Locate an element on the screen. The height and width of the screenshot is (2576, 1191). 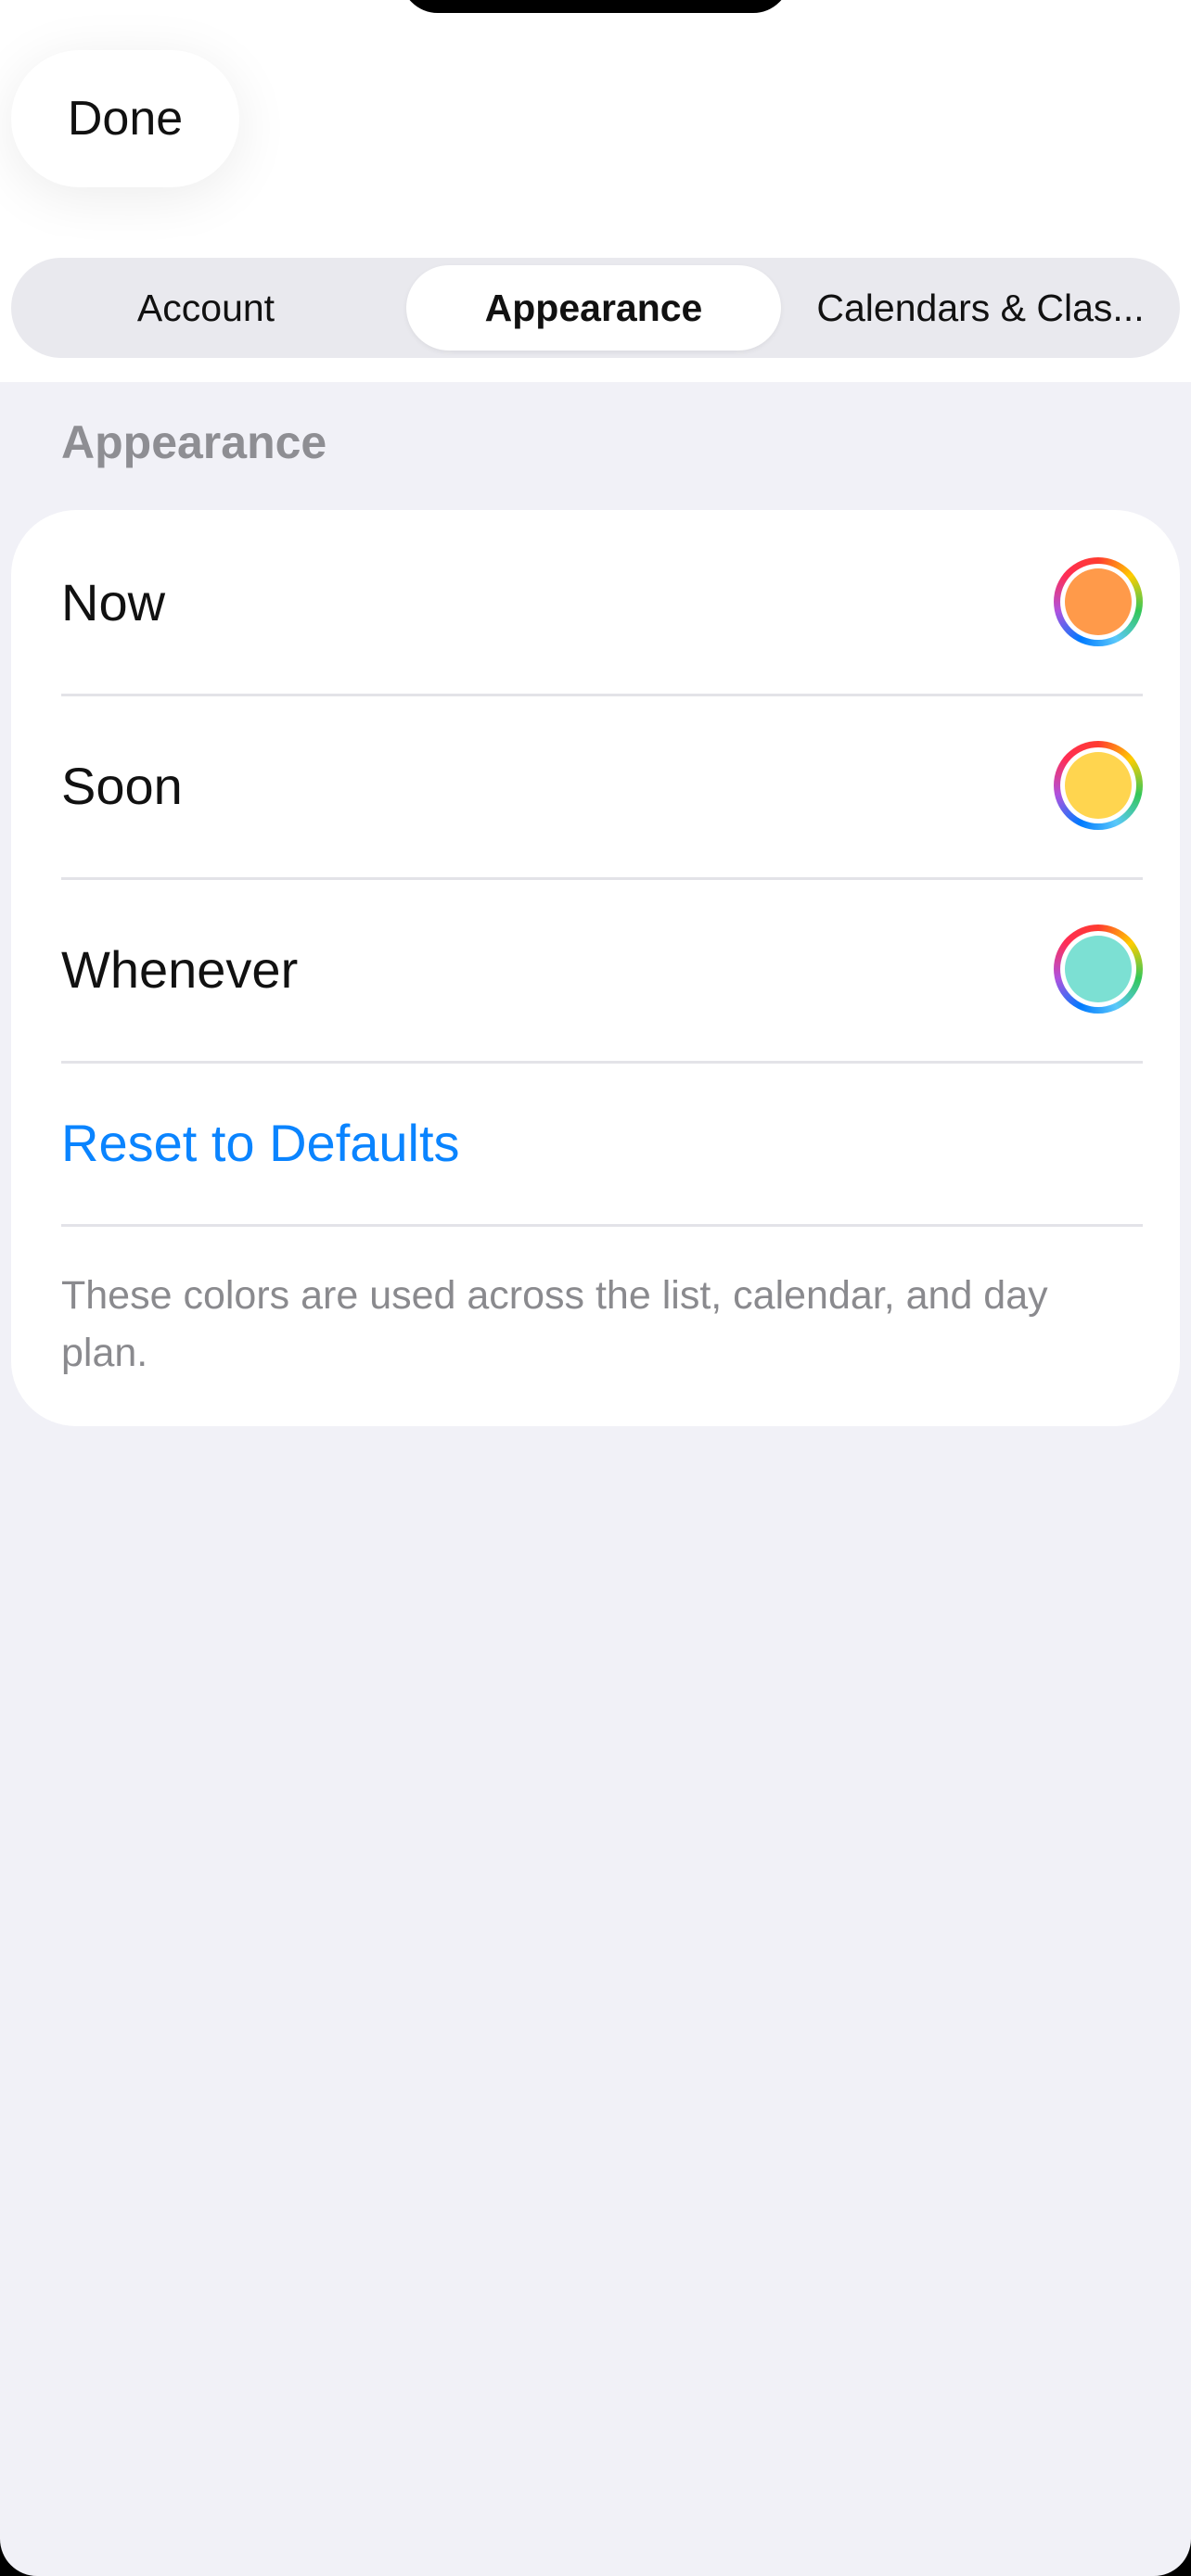
color-picker-whenever is located at coordinates (1099, 970).